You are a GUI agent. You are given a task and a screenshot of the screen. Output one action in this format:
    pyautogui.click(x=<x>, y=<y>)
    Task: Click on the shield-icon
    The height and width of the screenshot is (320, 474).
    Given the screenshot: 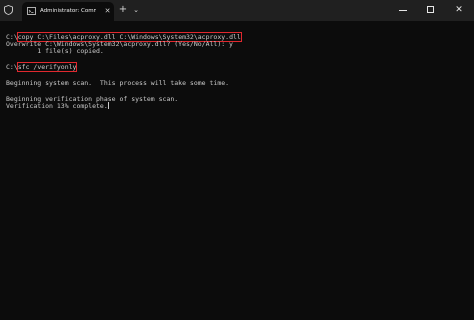 What is the action you would take?
    pyautogui.click(x=8, y=10)
    